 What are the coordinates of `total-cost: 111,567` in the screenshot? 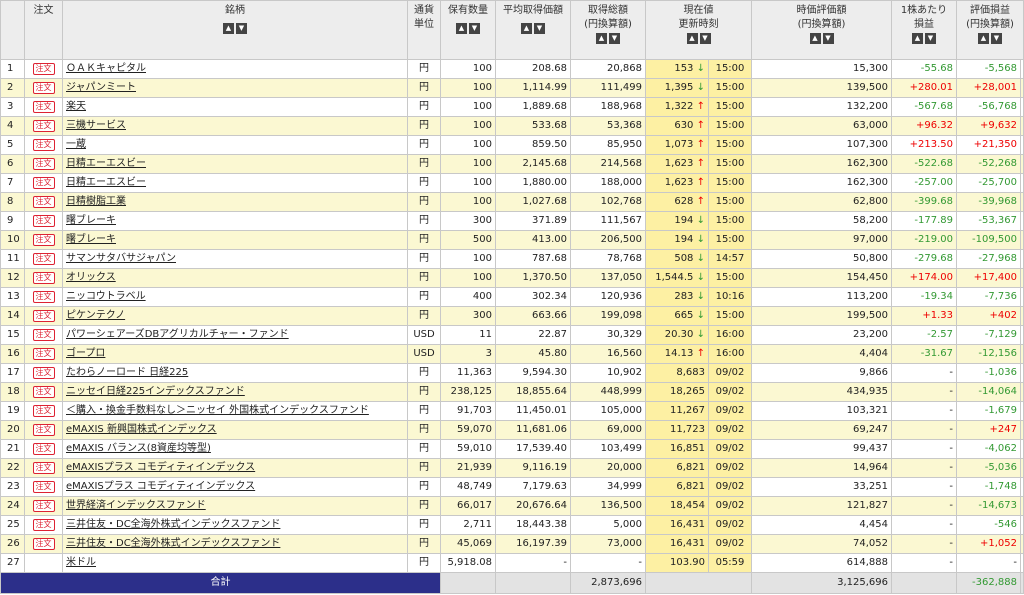 It's located at (608, 221).